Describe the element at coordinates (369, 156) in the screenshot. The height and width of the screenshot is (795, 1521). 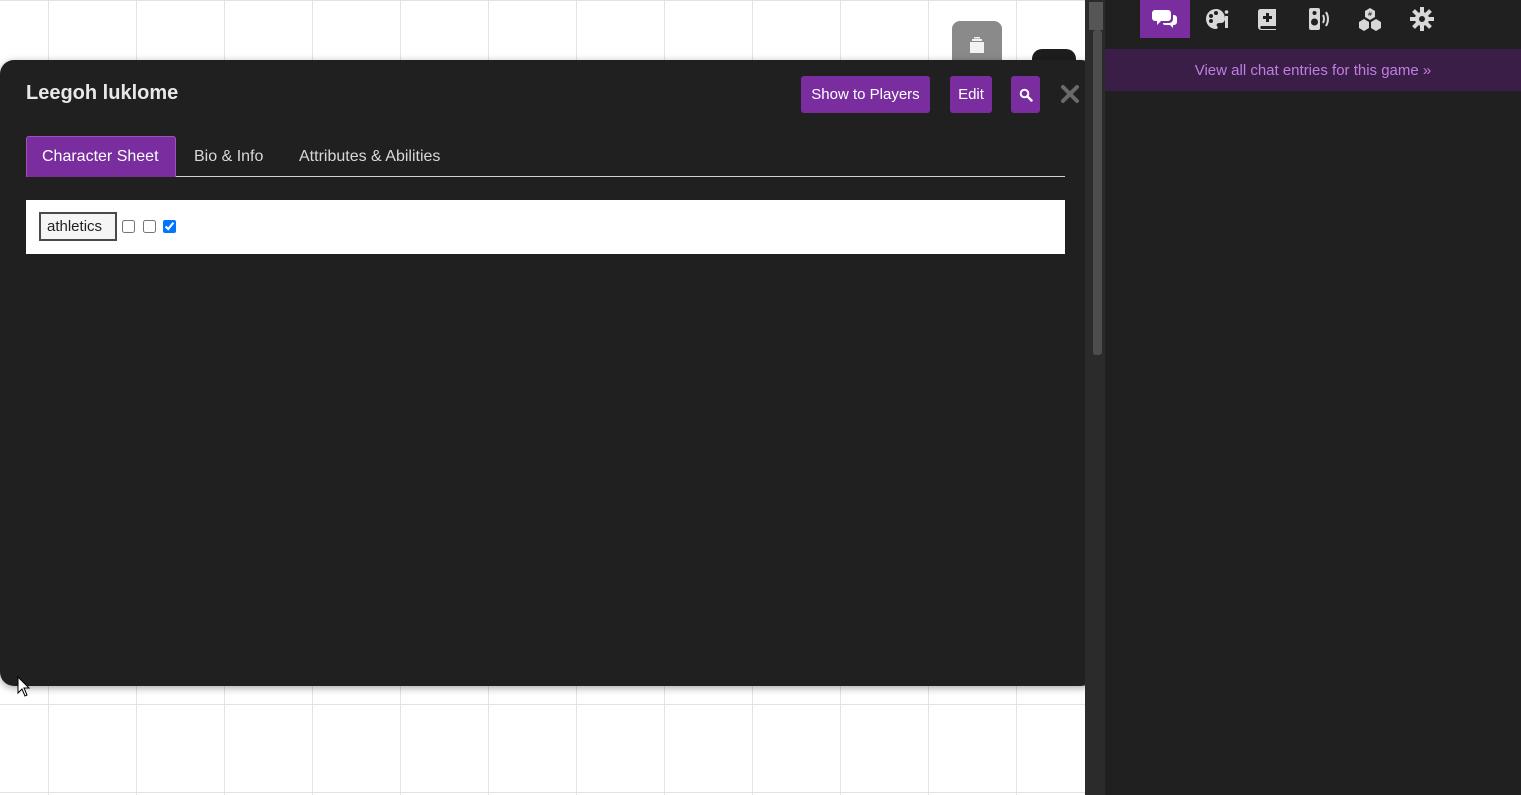
I see `tab-attributes-abilities: Attributes & Abilities` at that location.